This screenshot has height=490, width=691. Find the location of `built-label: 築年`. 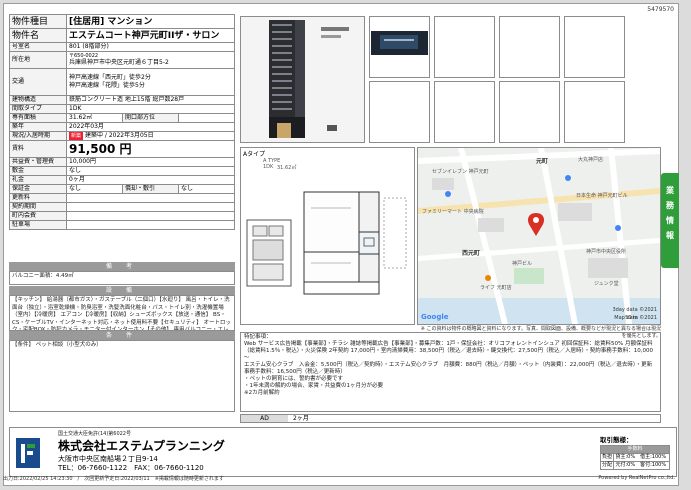

built-label: 築年 is located at coordinates (38, 127).